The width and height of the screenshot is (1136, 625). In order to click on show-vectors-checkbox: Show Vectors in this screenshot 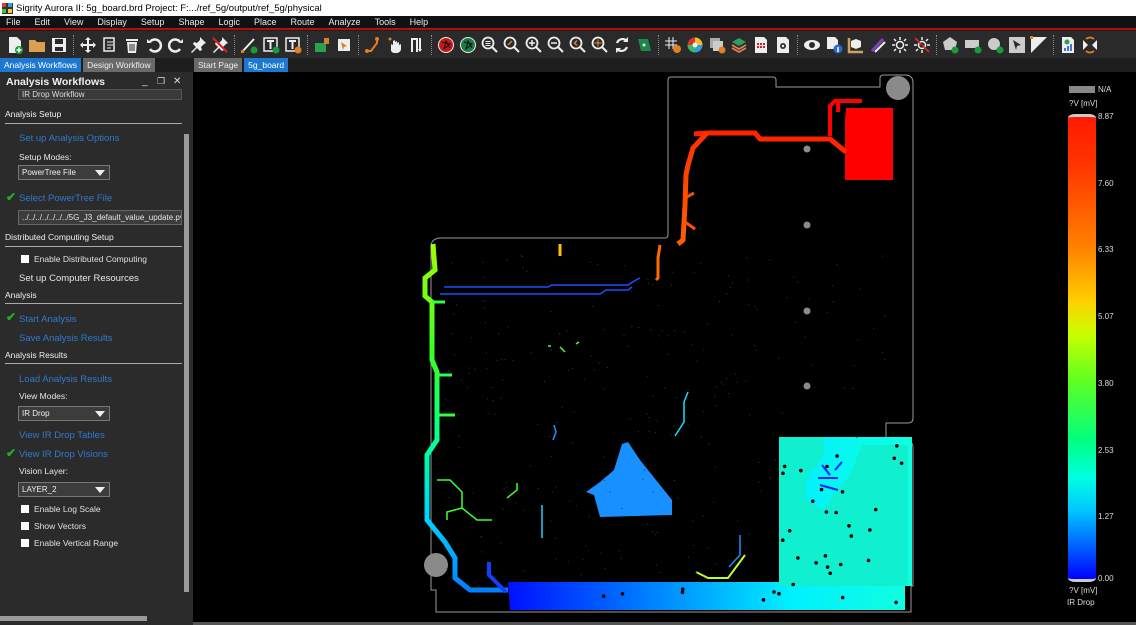, I will do `click(53, 526)`.